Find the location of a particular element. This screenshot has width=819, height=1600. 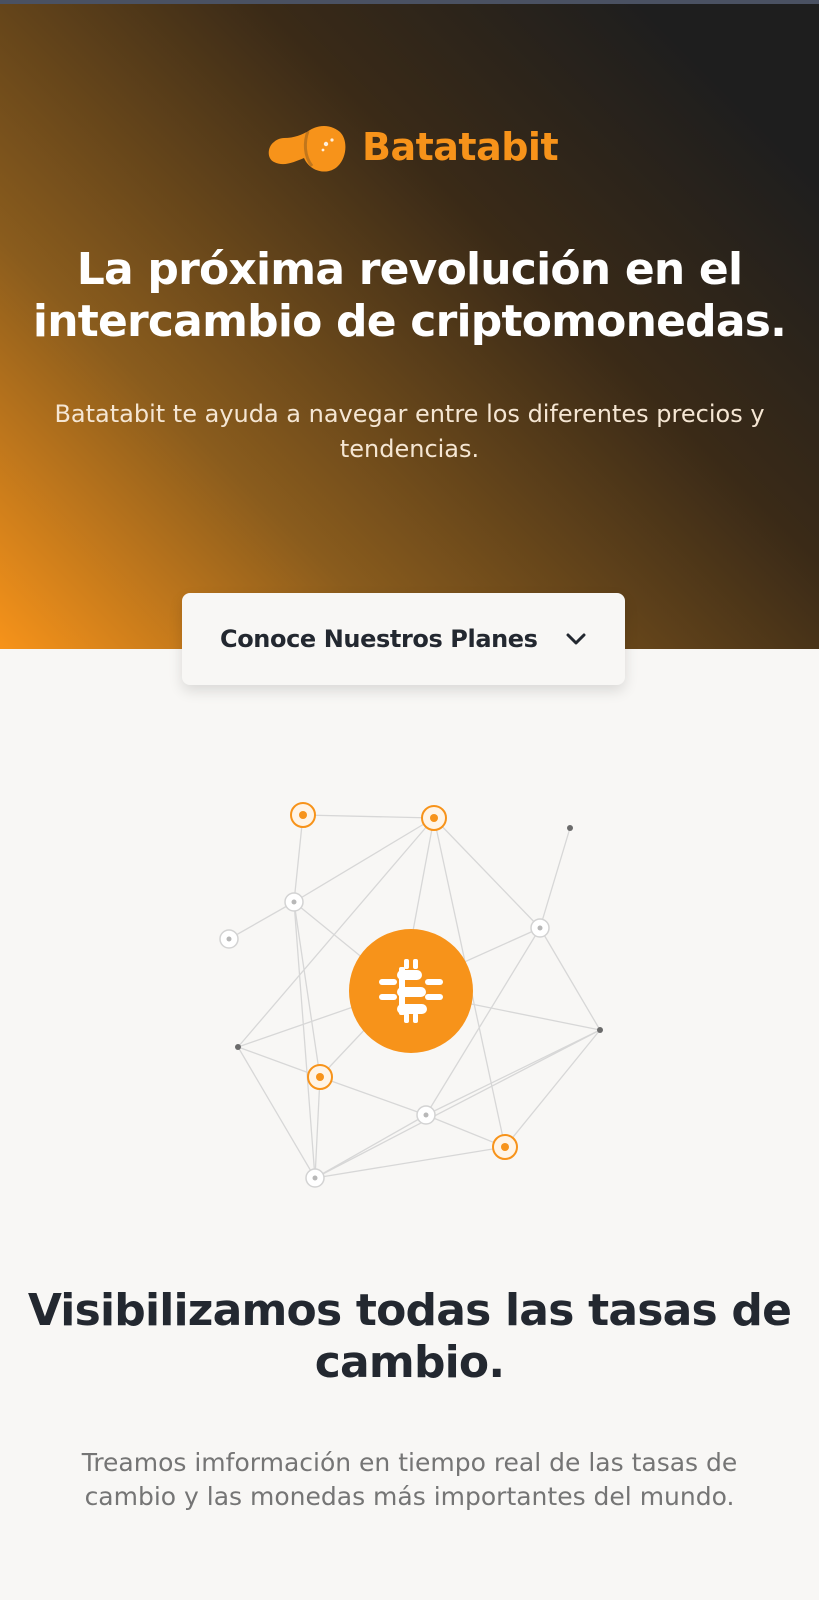

plans-button: Conoce Nuestros Planes is located at coordinates (403, 639).